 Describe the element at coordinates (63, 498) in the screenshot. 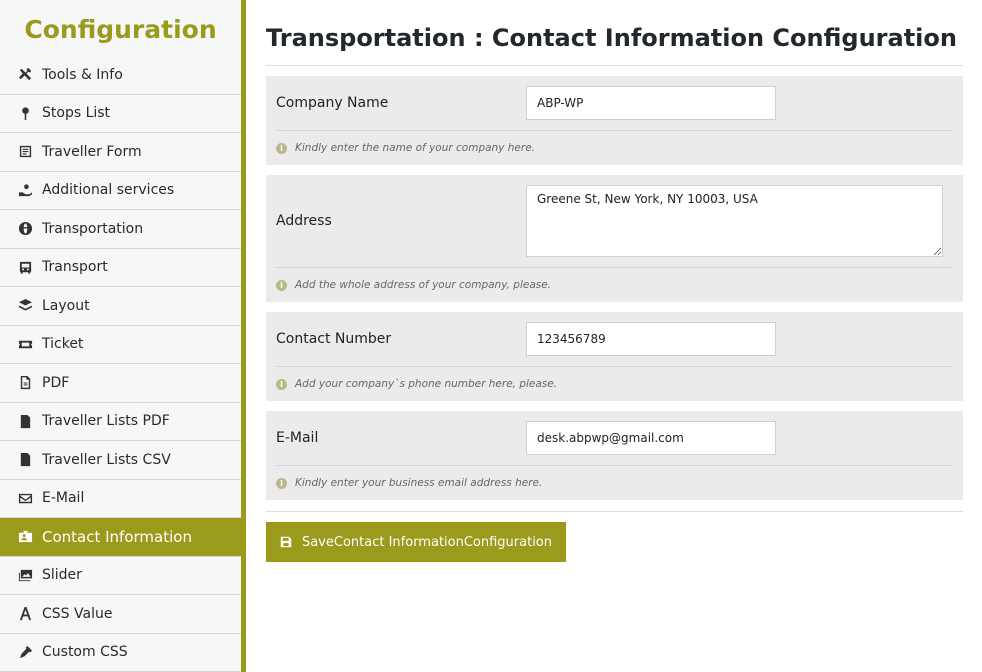

I see `sidebar-item-label: E-Mail` at that location.